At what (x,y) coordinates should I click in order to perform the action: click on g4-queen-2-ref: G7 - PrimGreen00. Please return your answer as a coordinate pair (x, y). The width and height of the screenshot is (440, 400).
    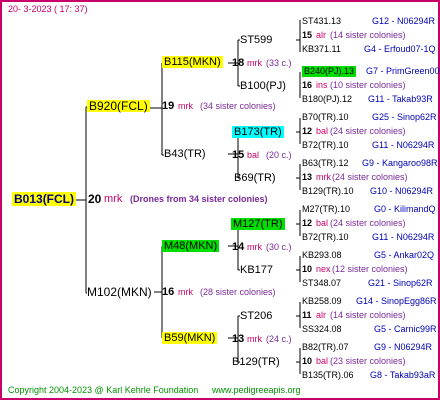
    Looking at the image, I should click on (403, 71).